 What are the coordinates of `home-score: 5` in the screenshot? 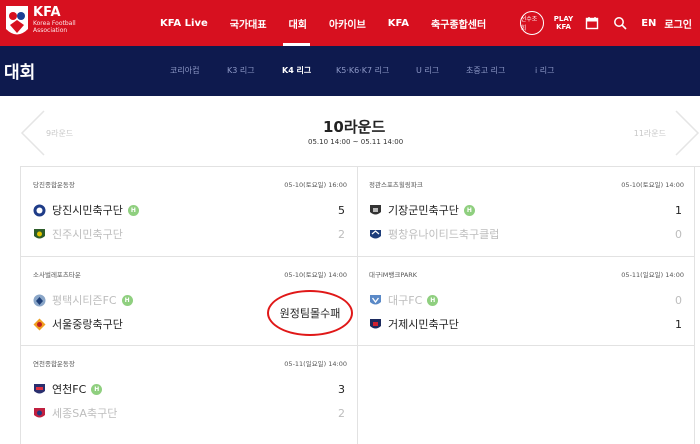 It's located at (341, 210).